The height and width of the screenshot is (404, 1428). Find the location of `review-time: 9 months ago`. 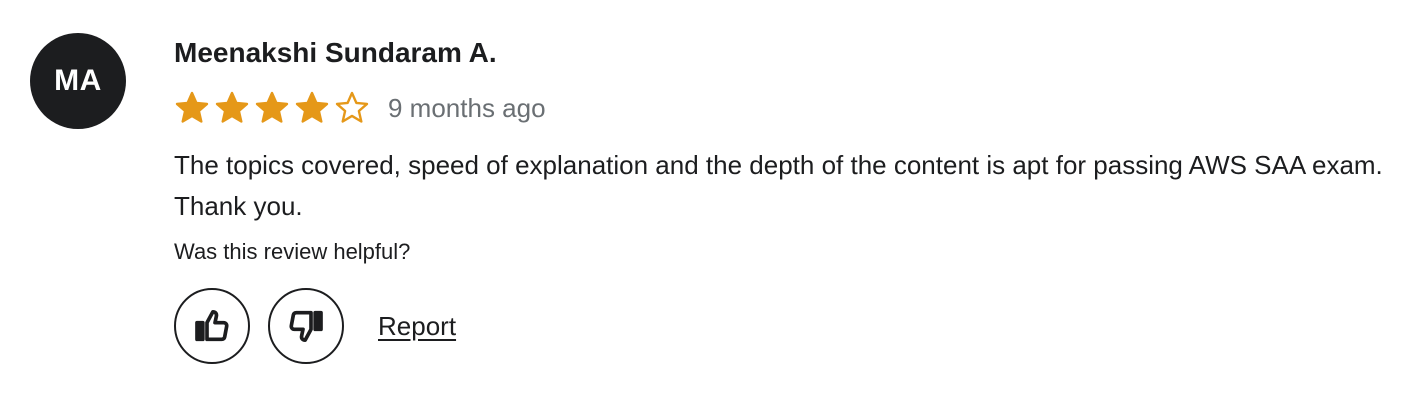

review-time: 9 months ago is located at coordinates (467, 107).